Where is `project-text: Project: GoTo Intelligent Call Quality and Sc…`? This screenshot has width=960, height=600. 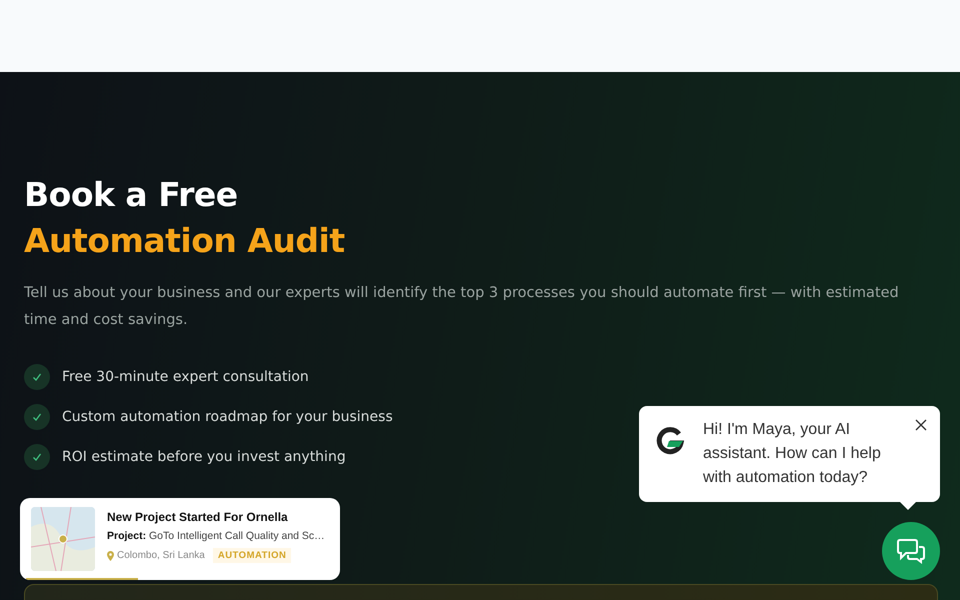 project-text: Project: GoTo Intelligent Call Quality and Sc… is located at coordinates (216, 536).